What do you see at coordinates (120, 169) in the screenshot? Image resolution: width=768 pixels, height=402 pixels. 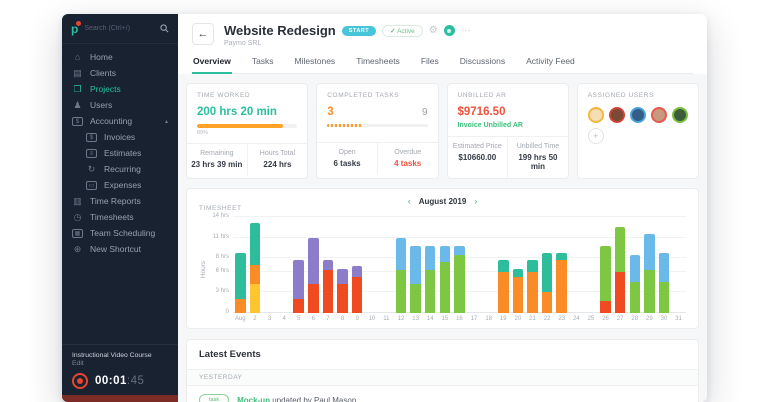 I see `sidebar-item-recurring: ↻ Recurring` at bounding box center [120, 169].